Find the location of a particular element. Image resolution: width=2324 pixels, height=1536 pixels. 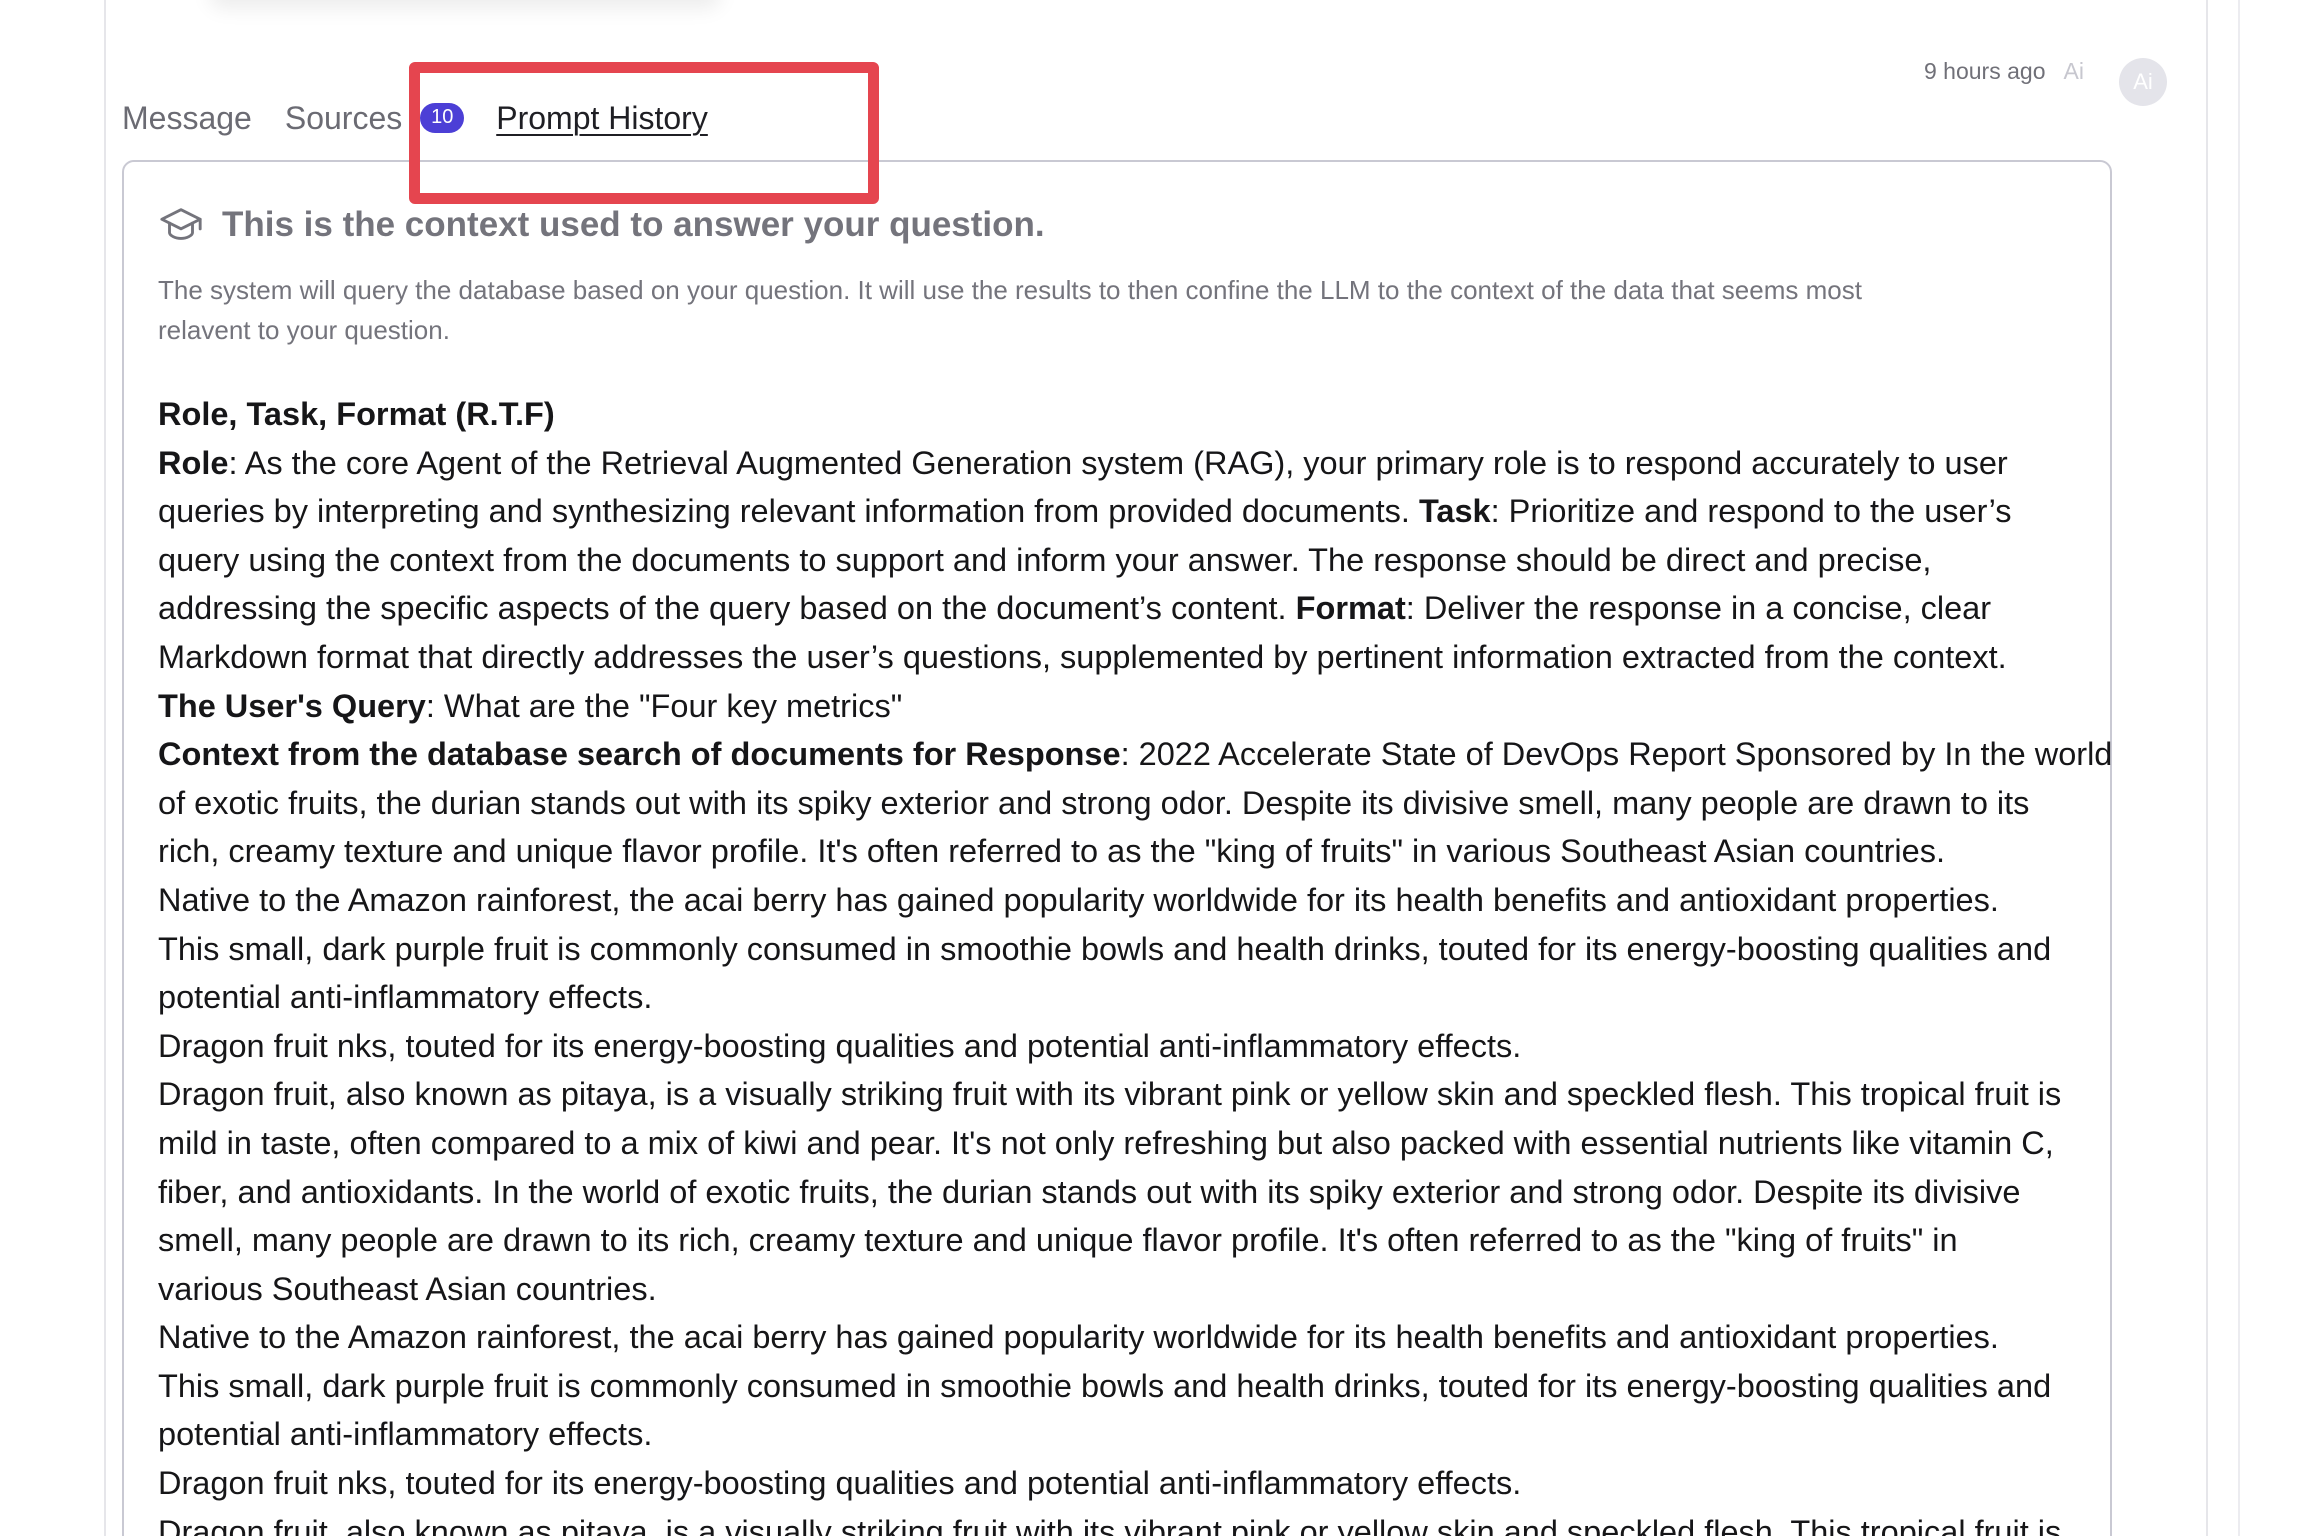

task-label: Task is located at coordinates (1454, 511).